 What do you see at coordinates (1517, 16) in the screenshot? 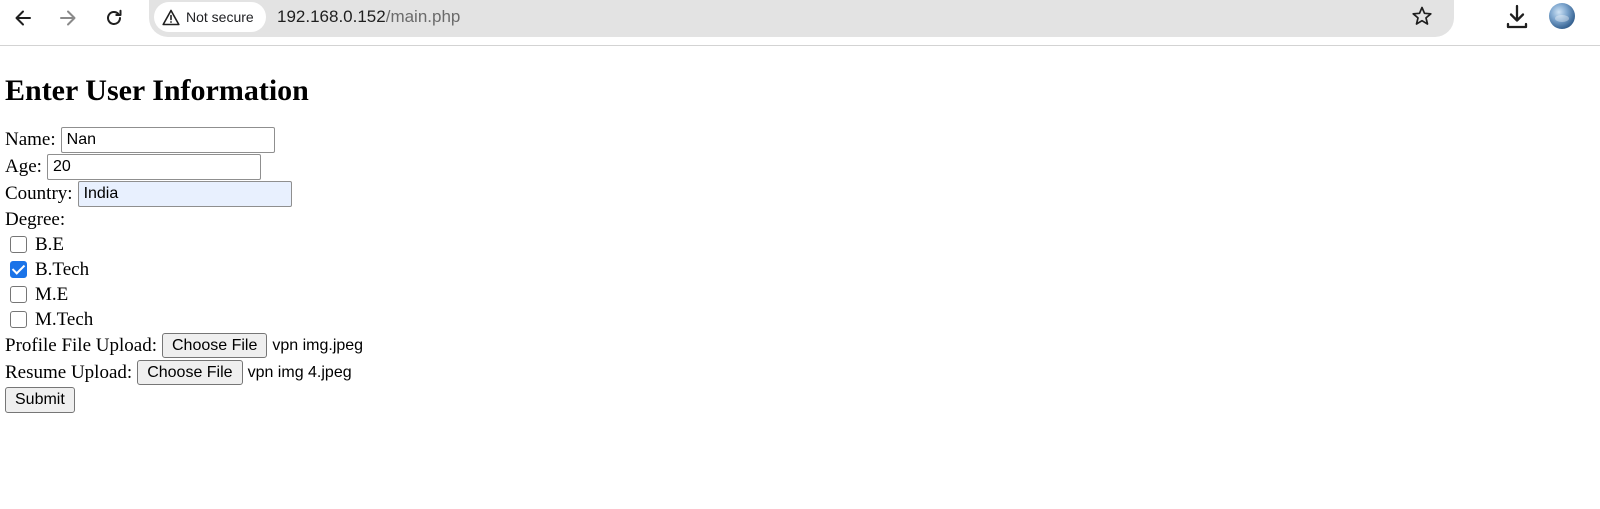
I see `download-icon` at bounding box center [1517, 16].